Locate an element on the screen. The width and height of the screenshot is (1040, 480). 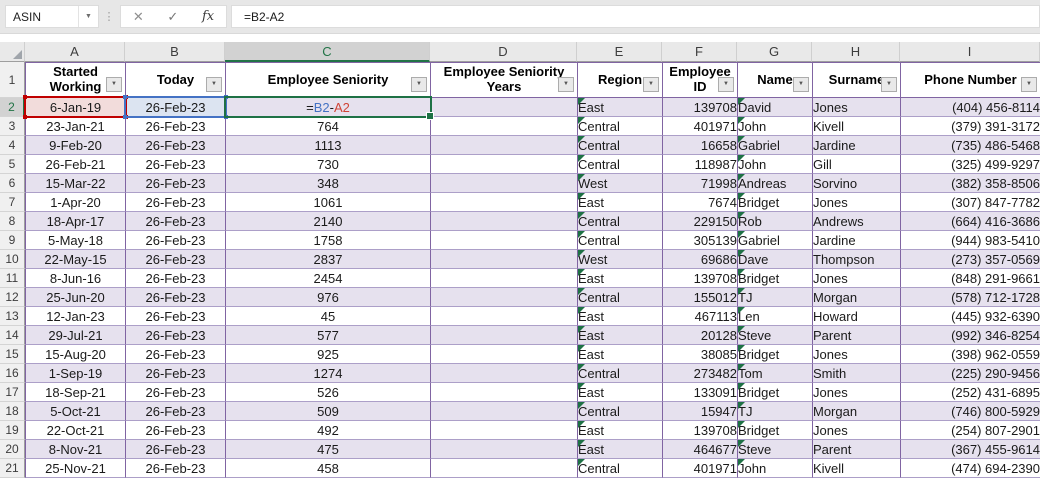
cell-f21: 401971 is located at coordinates (699, 468).